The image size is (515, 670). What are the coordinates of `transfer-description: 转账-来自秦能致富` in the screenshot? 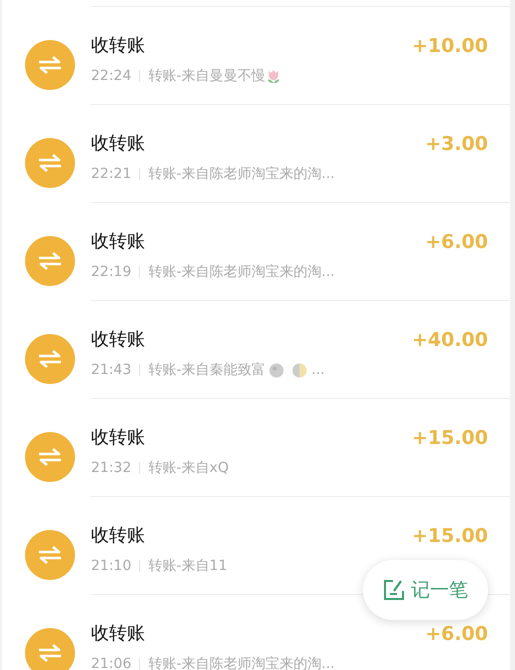 It's located at (207, 370).